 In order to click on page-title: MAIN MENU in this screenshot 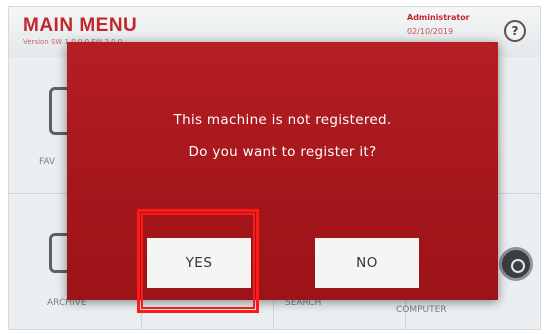, I will do `click(80, 25)`.